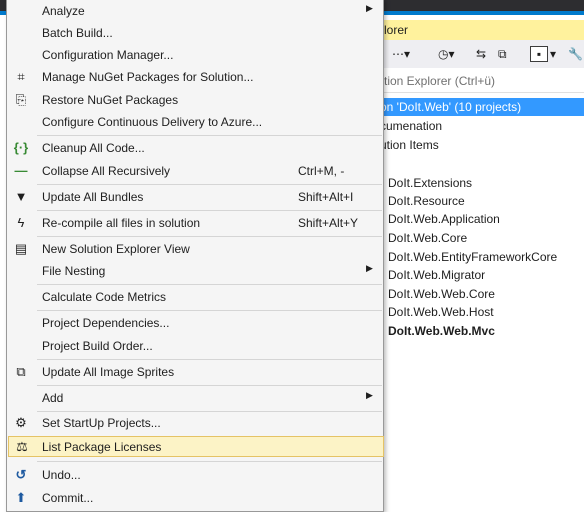 This screenshot has width=584, height=512. I want to click on menu-item-restore-nuget: ⎘ Restore NuGet Packages, so click(195, 100).